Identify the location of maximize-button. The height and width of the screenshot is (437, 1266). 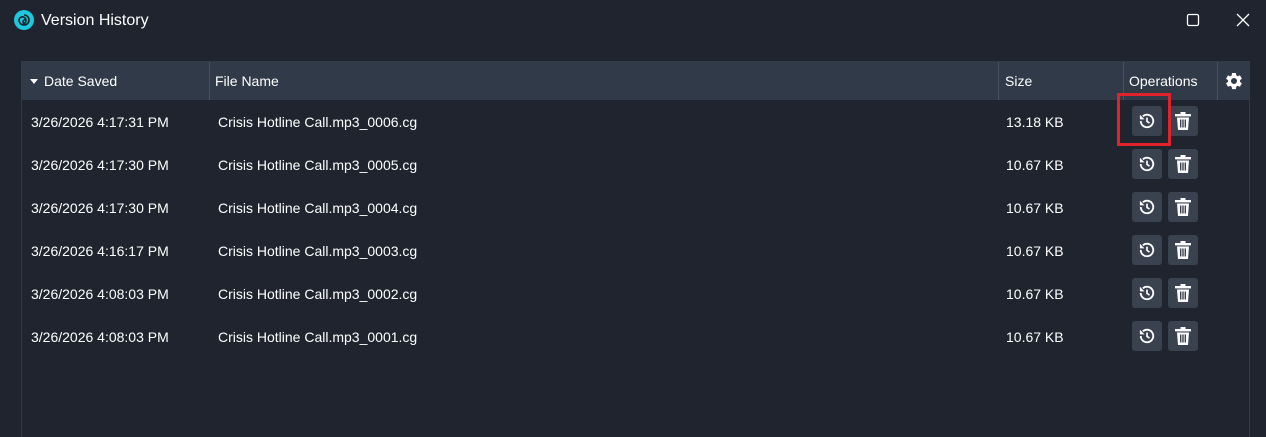
(1193, 20).